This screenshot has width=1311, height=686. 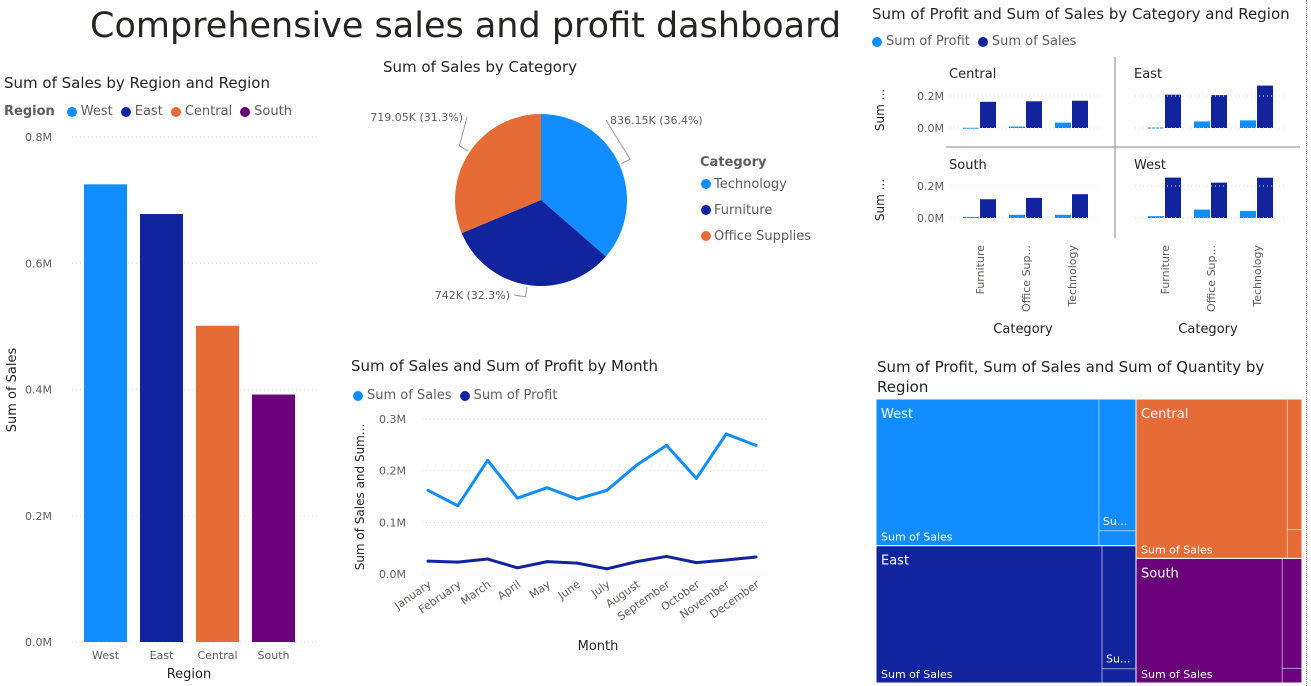 What do you see at coordinates (208, 111) in the screenshot?
I see `legend-central: Central` at bounding box center [208, 111].